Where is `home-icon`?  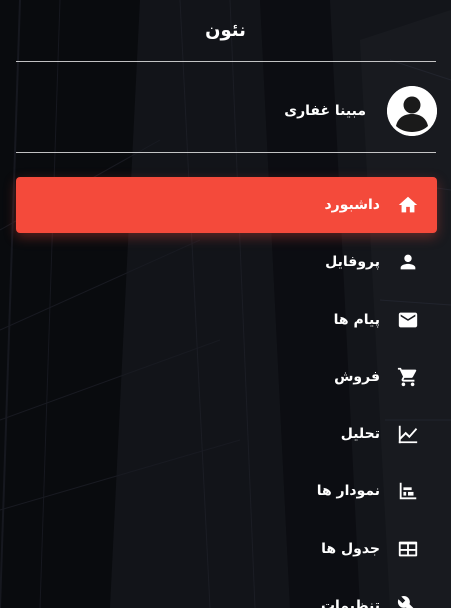 home-icon is located at coordinates (408, 205).